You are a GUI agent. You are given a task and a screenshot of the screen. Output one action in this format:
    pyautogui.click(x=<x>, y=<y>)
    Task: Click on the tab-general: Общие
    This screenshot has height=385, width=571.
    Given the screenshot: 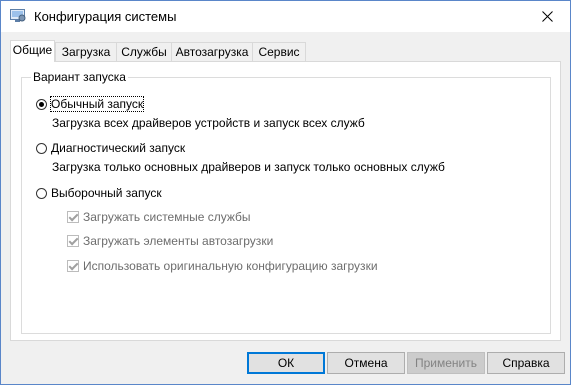 What is the action you would take?
    pyautogui.click(x=32, y=51)
    